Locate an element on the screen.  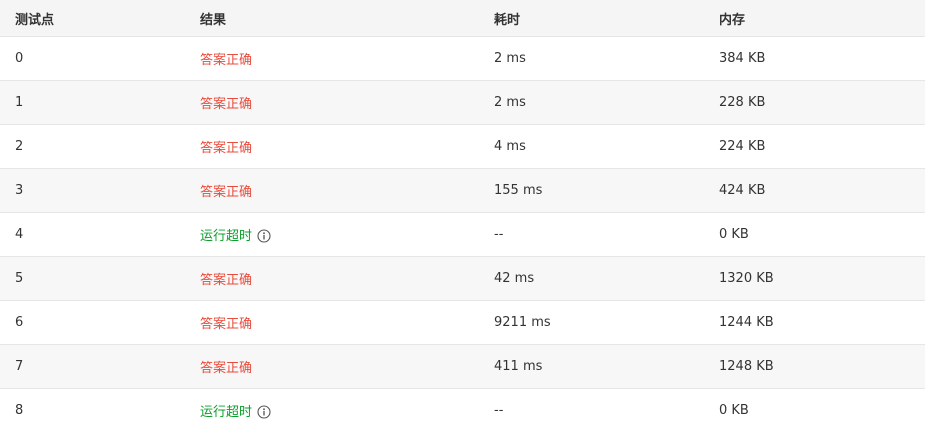
table-row: 6 答案正确 9211 ms1244 KB is located at coordinates (462, 323).